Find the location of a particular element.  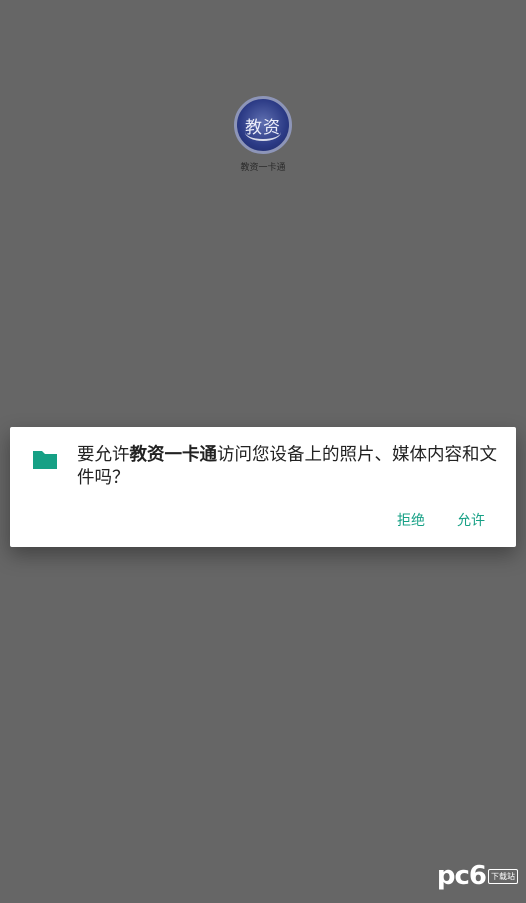

message-prefix: 要允许 is located at coordinates (103, 455).